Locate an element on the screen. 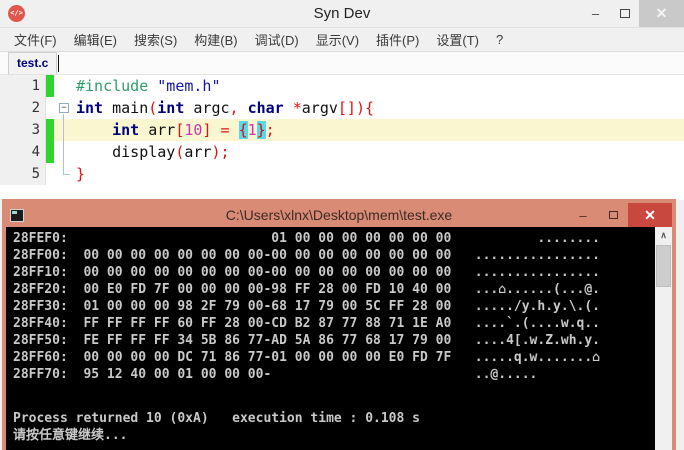  menu-item: 搜索(S) is located at coordinates (155, 39).